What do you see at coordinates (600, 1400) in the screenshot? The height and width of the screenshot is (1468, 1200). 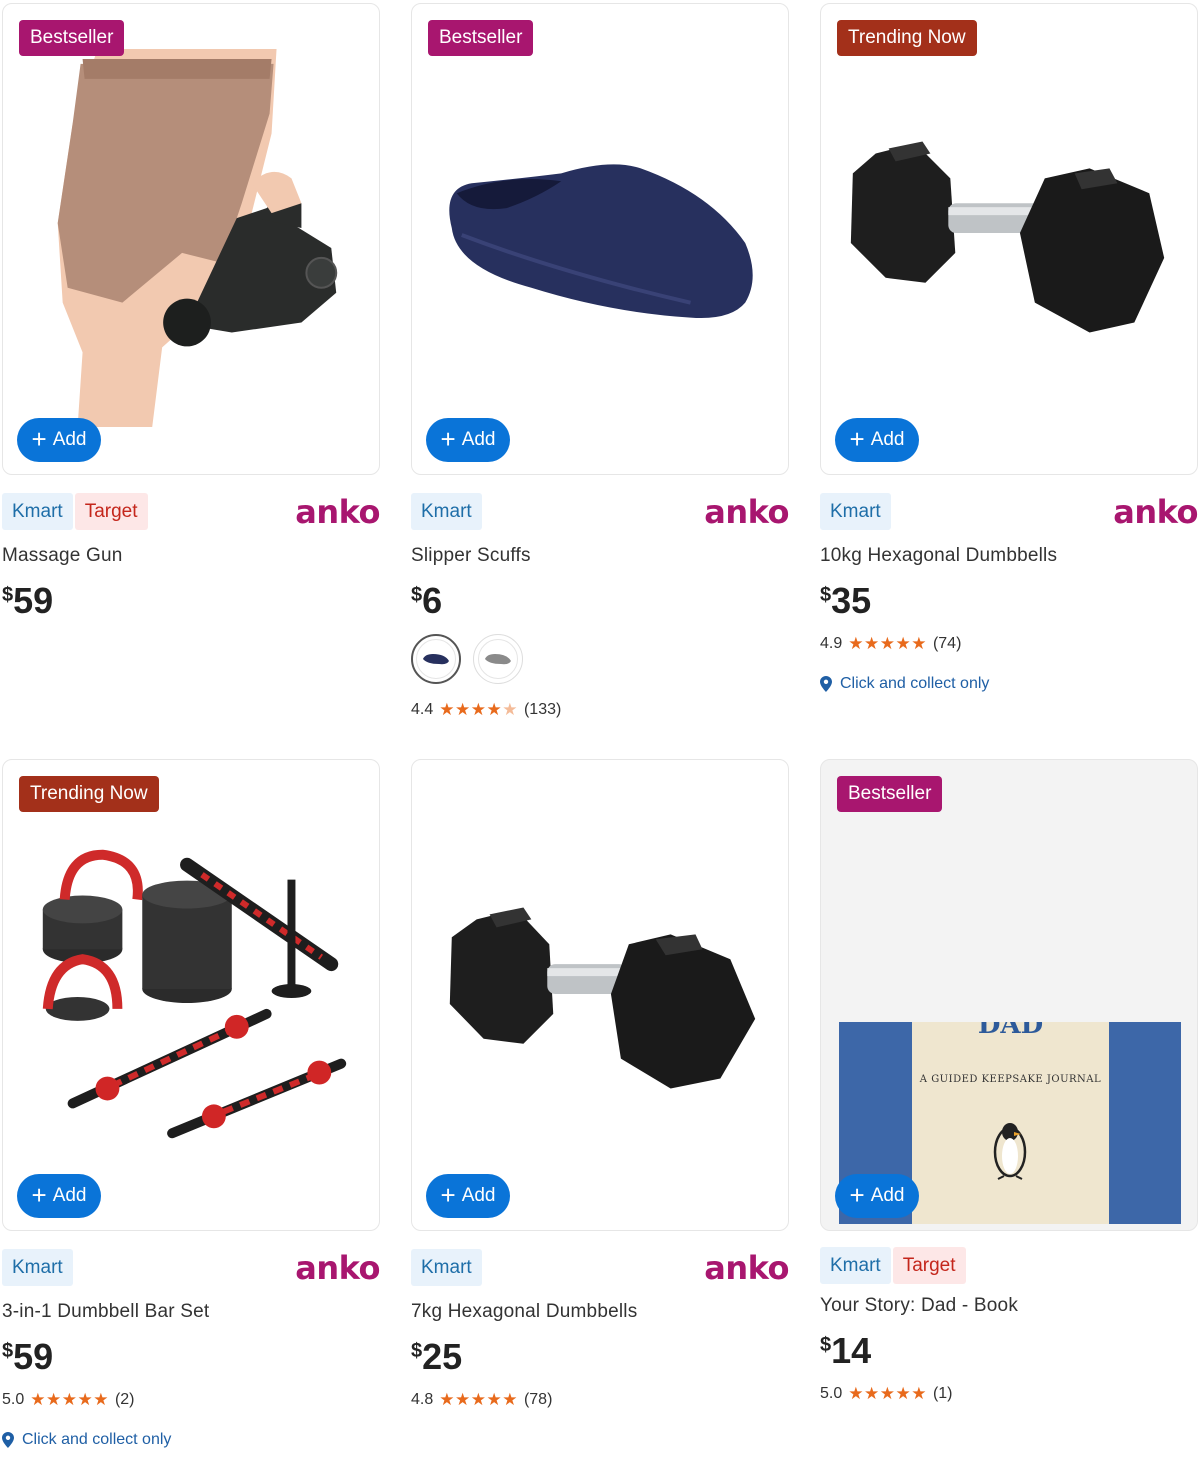 I see `rating-row: 4.8 ★★★★★ (78)` at bounding box center [600, 1400].